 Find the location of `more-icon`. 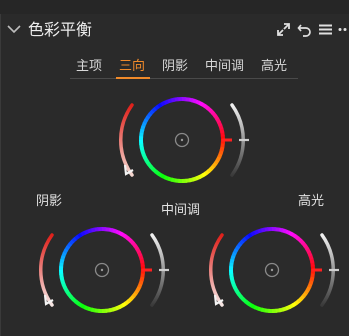

more-icon is located at coordinates (343, 29).